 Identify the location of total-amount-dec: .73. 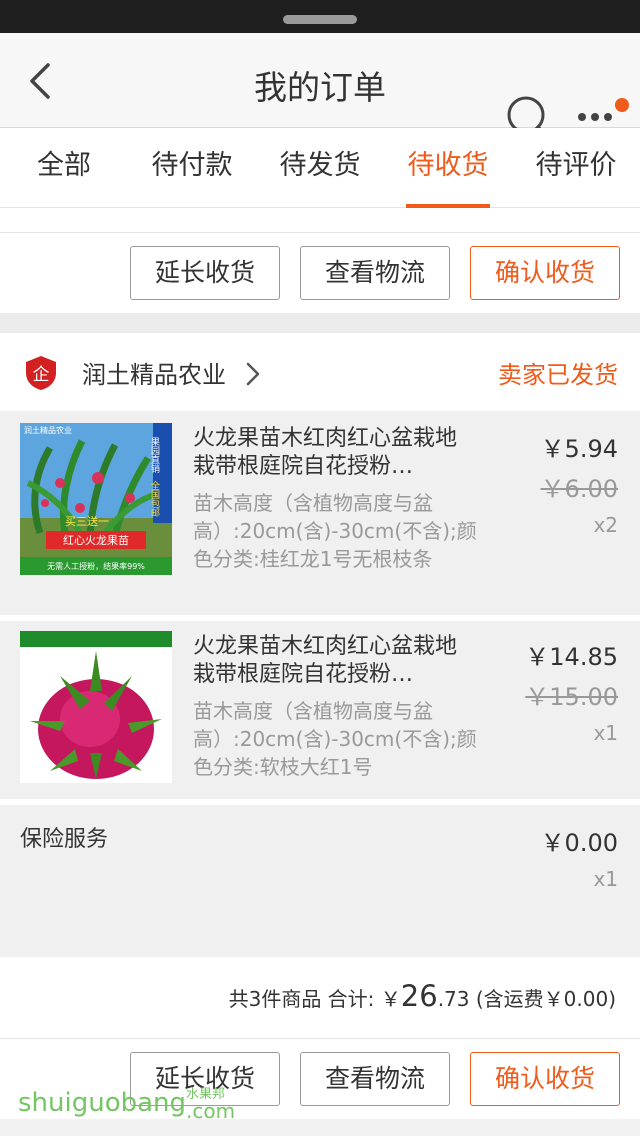
(453, 999).